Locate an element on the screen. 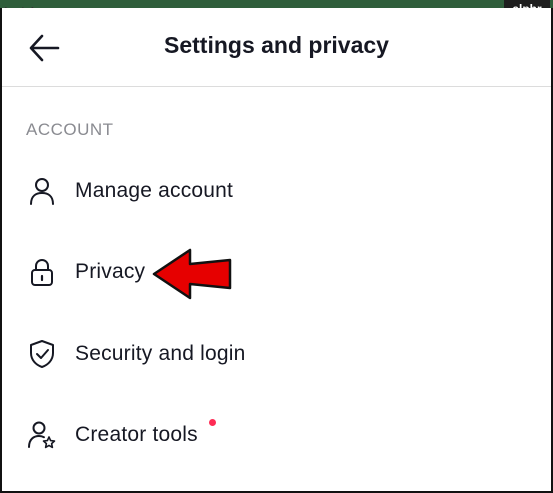 Image resolution: width=553 pixels, height=493 pixels. top-strip is located at coordinates (276, 4).